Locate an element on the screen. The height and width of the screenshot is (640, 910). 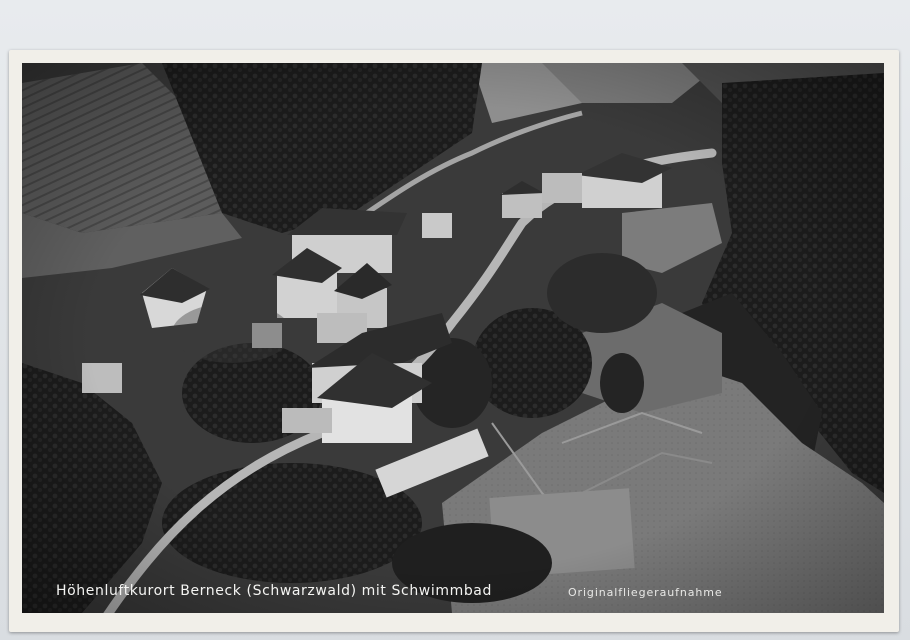
photo-credit: Originalfliegeraufnahme is located at coordinates (645, 592).